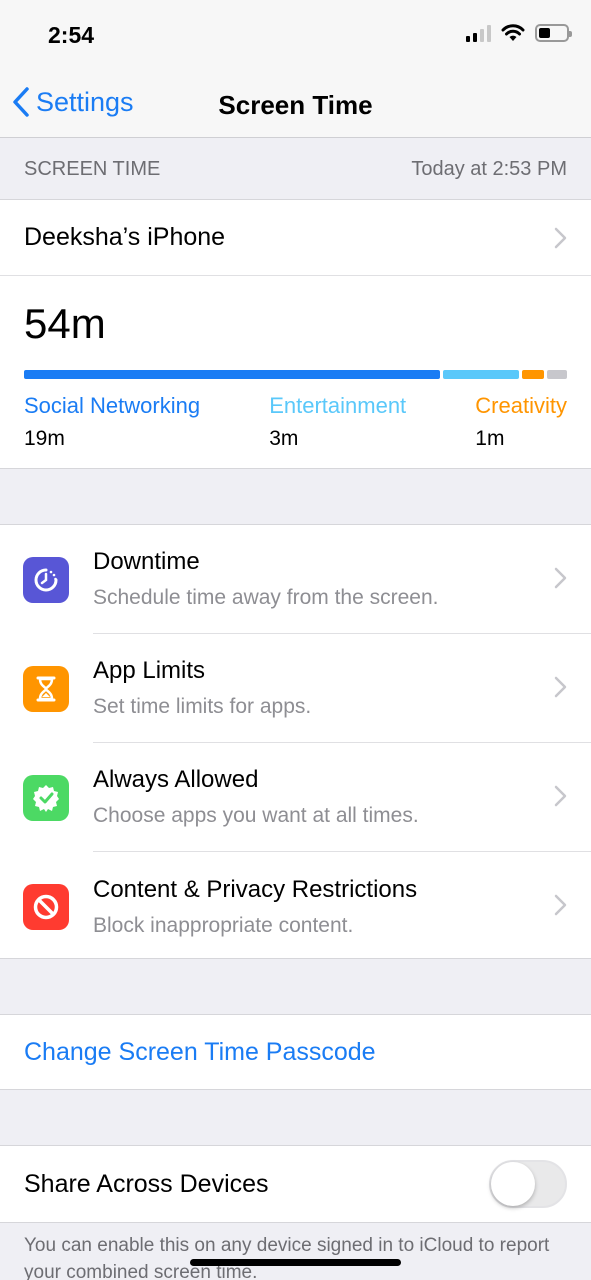  I want to click on menu-subtitle: Choose apps you want at all times., so click(256, 815).